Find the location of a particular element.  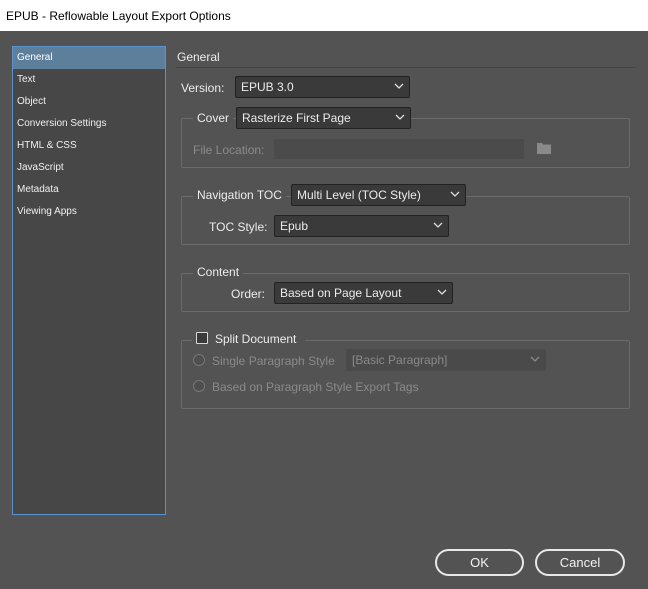

cancel-button: Cancel is located at coordinates (580, 562).